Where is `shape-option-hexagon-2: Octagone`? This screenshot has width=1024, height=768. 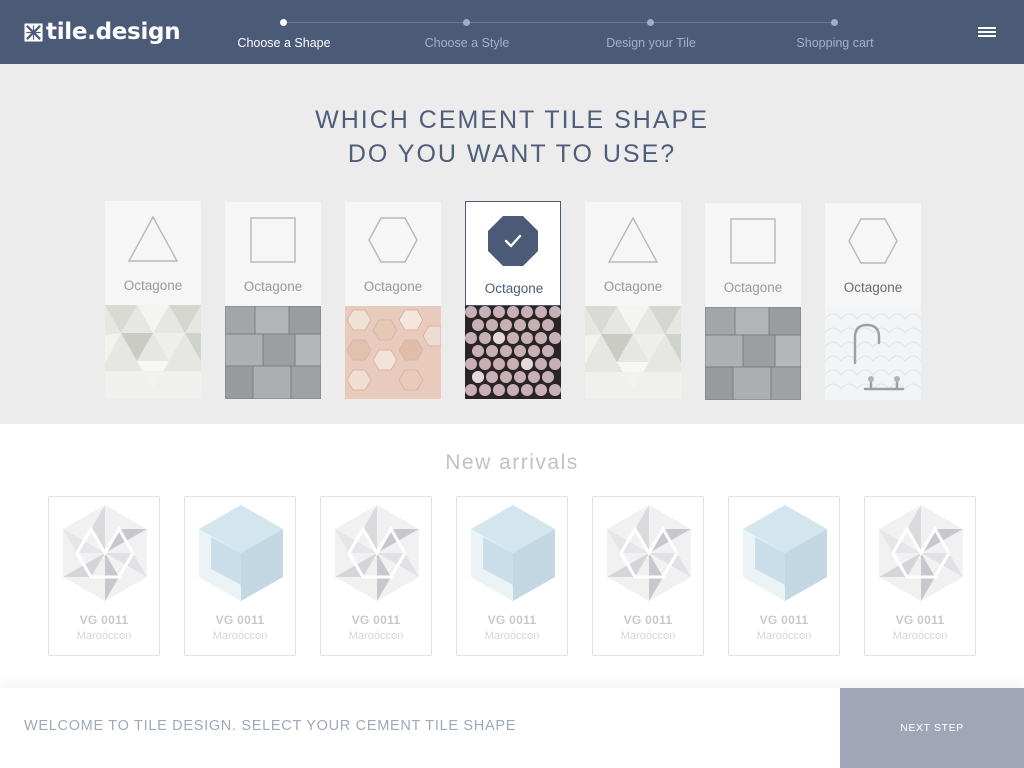 shape-option-hexagon-2: Octagone is located at coordinates (873, 301).